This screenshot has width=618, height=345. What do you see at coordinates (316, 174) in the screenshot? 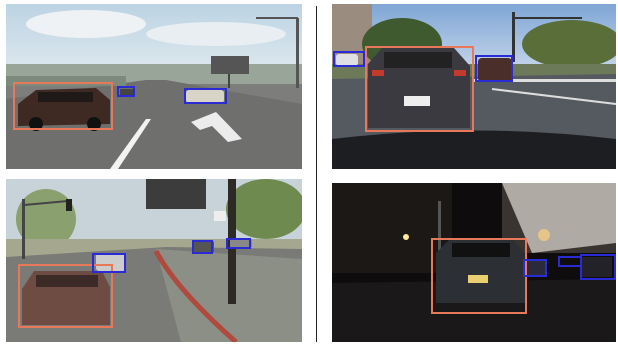
I see `vertical-divider` at bounding box center [316, 174].